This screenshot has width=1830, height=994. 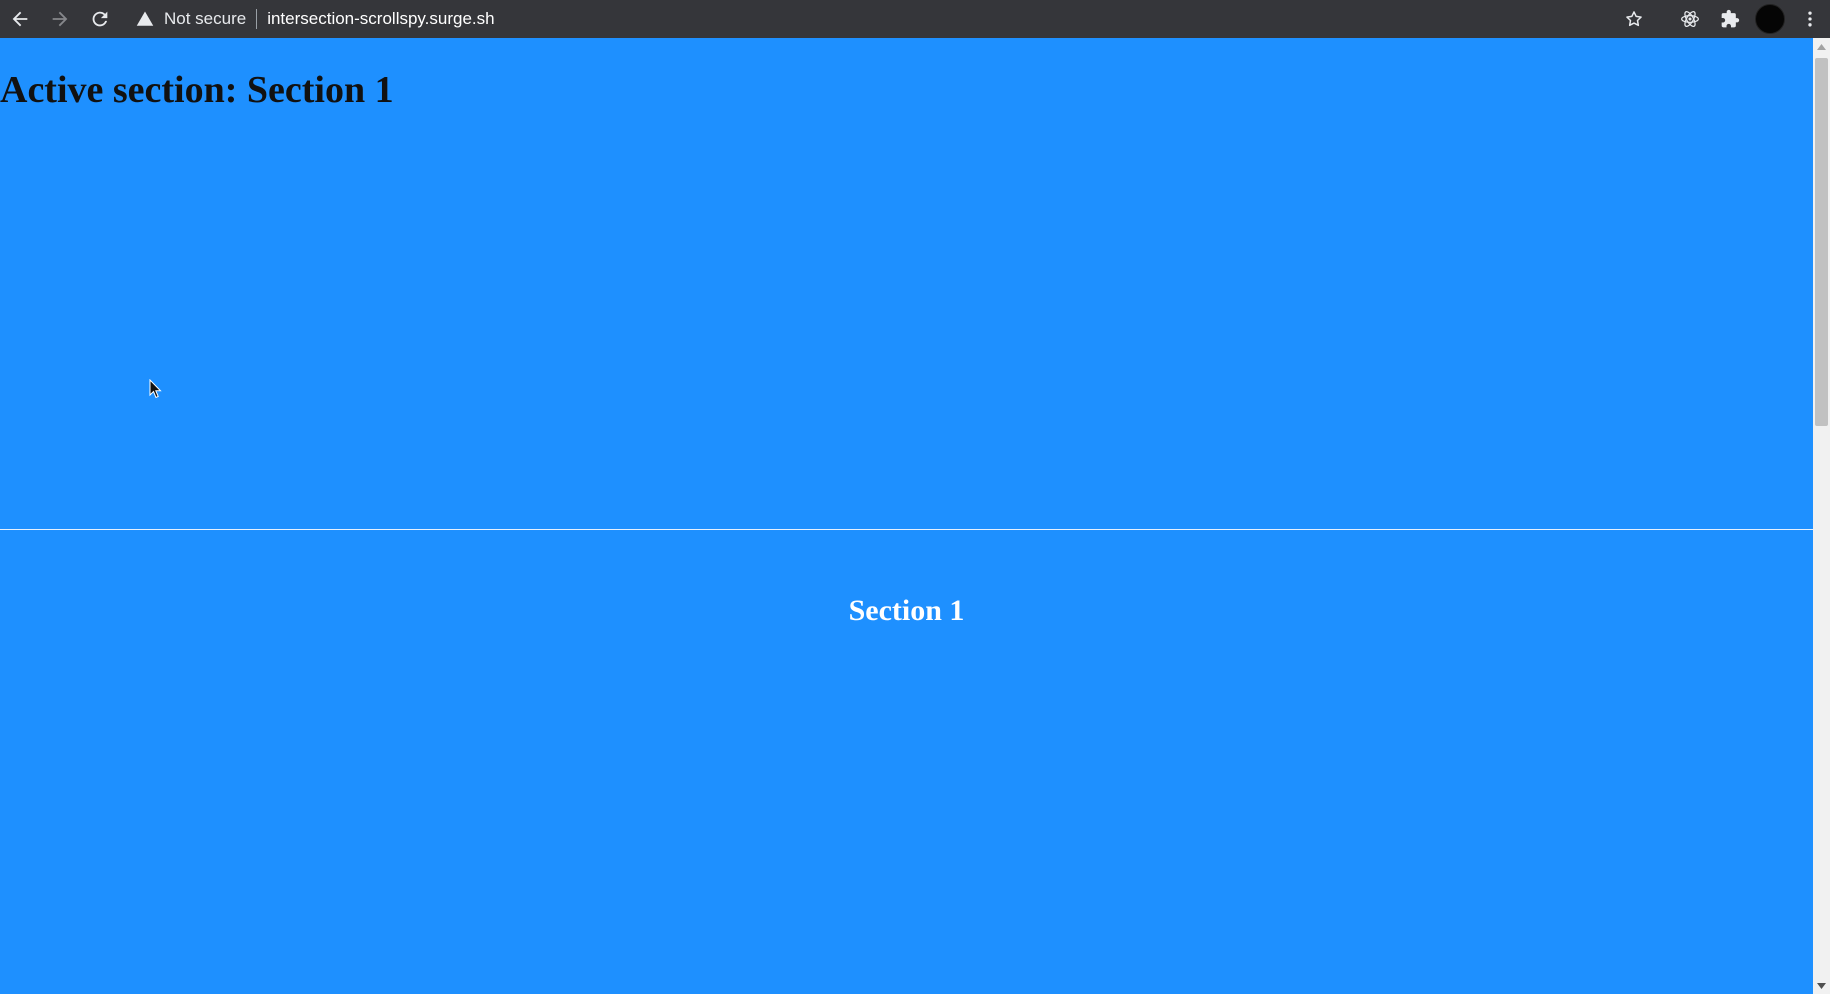 I want to click on toolbar-actions, so click(x=1750, y=19).